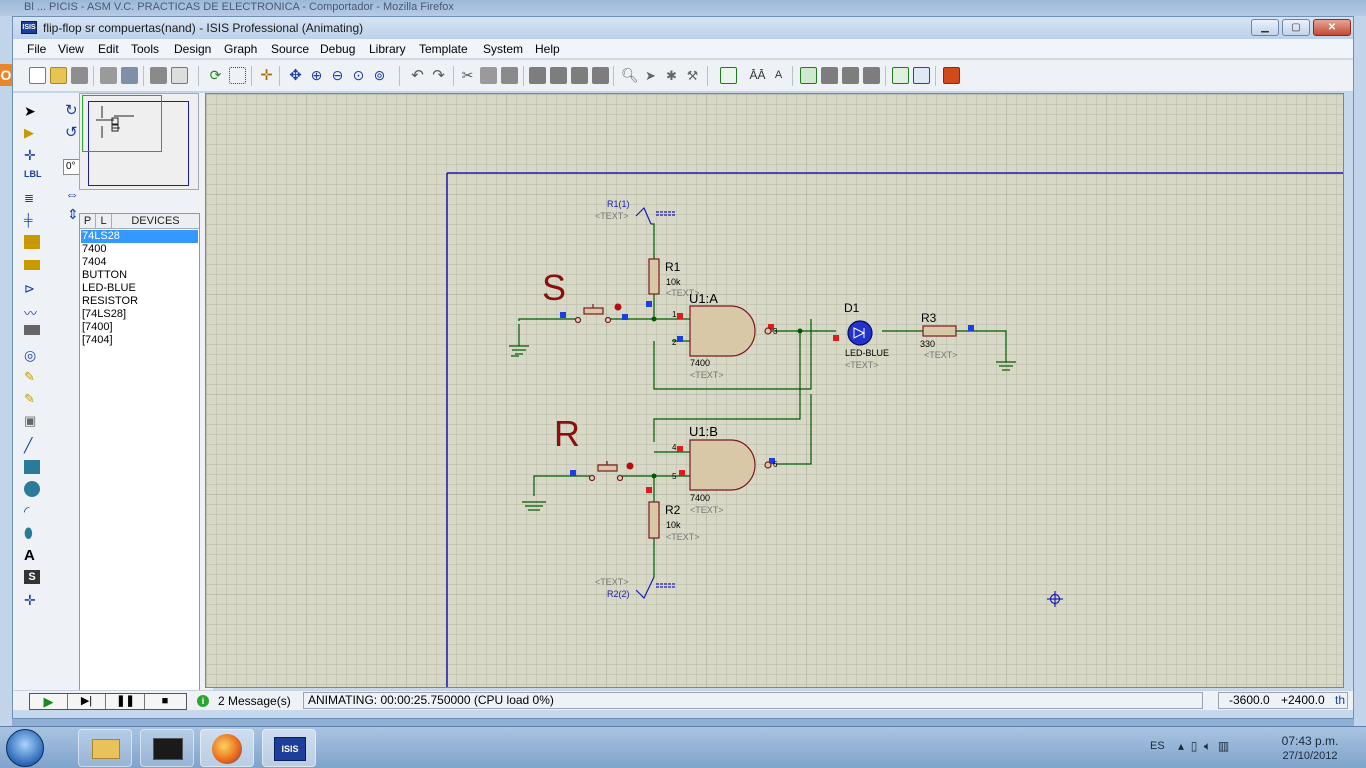 This screenshot has height=768, width=1366. What do you see at coordinates (1265, 27) in the screenshot?
I see `minimize-button: ▁` at bounding box center [1265, 27].